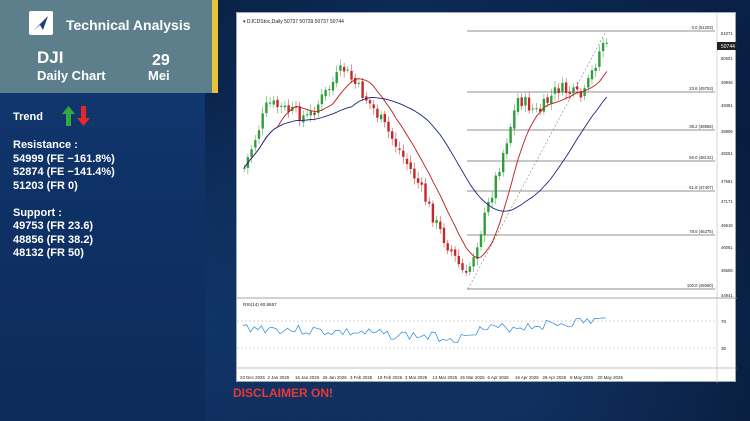 The width and height of the screenshot is (750, 421). Describe the element at coordinates (28, 117) in the screenshot. I see `trend-label: Trend` at that location.